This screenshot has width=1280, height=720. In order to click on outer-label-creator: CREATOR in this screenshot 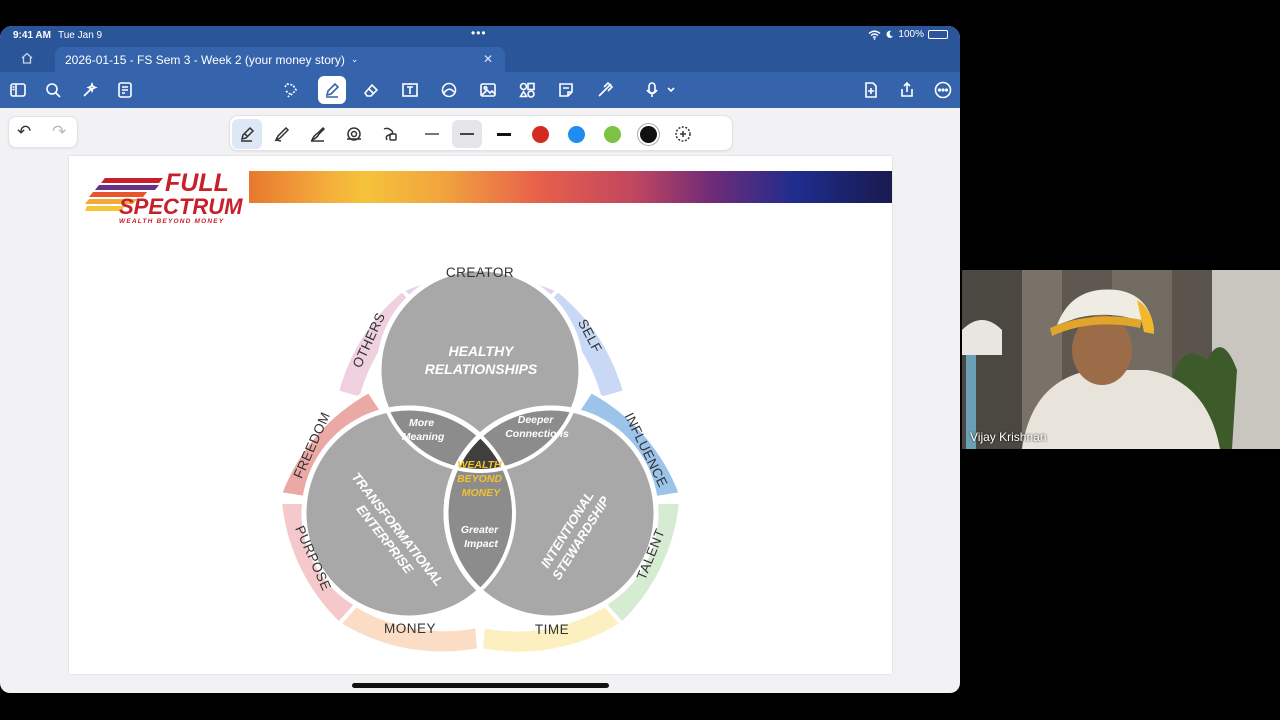, I will do `click(480, 272)`.